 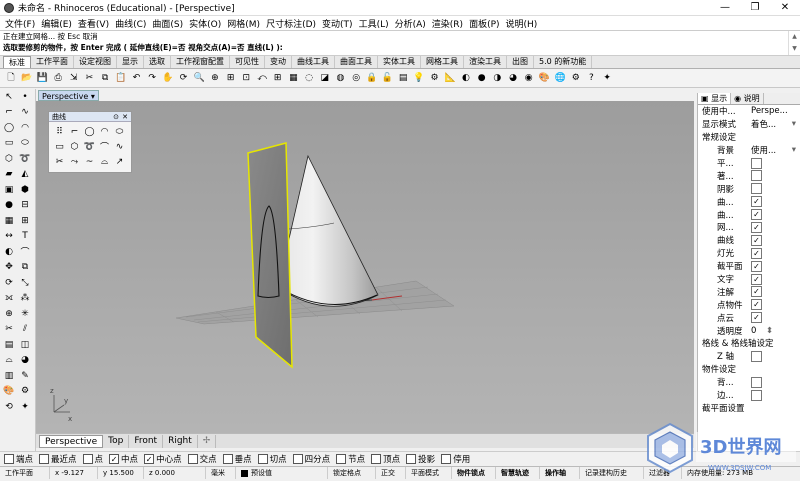 I want to click on undo-icon: ↶, so click(x=137, y=78).